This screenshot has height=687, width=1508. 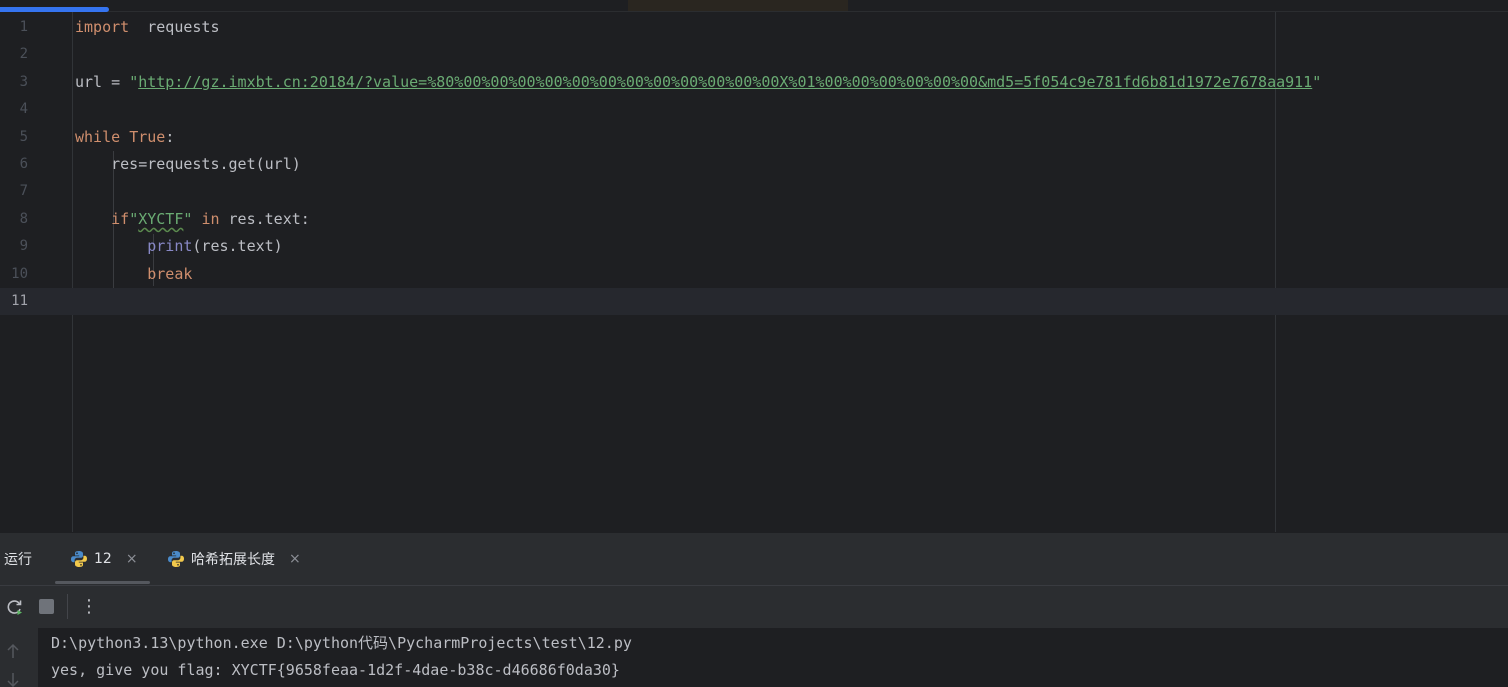 What do you see at coordinates (98, 136) in the screenshot?
I see `code-token: while` at bounding box center [98, 136].